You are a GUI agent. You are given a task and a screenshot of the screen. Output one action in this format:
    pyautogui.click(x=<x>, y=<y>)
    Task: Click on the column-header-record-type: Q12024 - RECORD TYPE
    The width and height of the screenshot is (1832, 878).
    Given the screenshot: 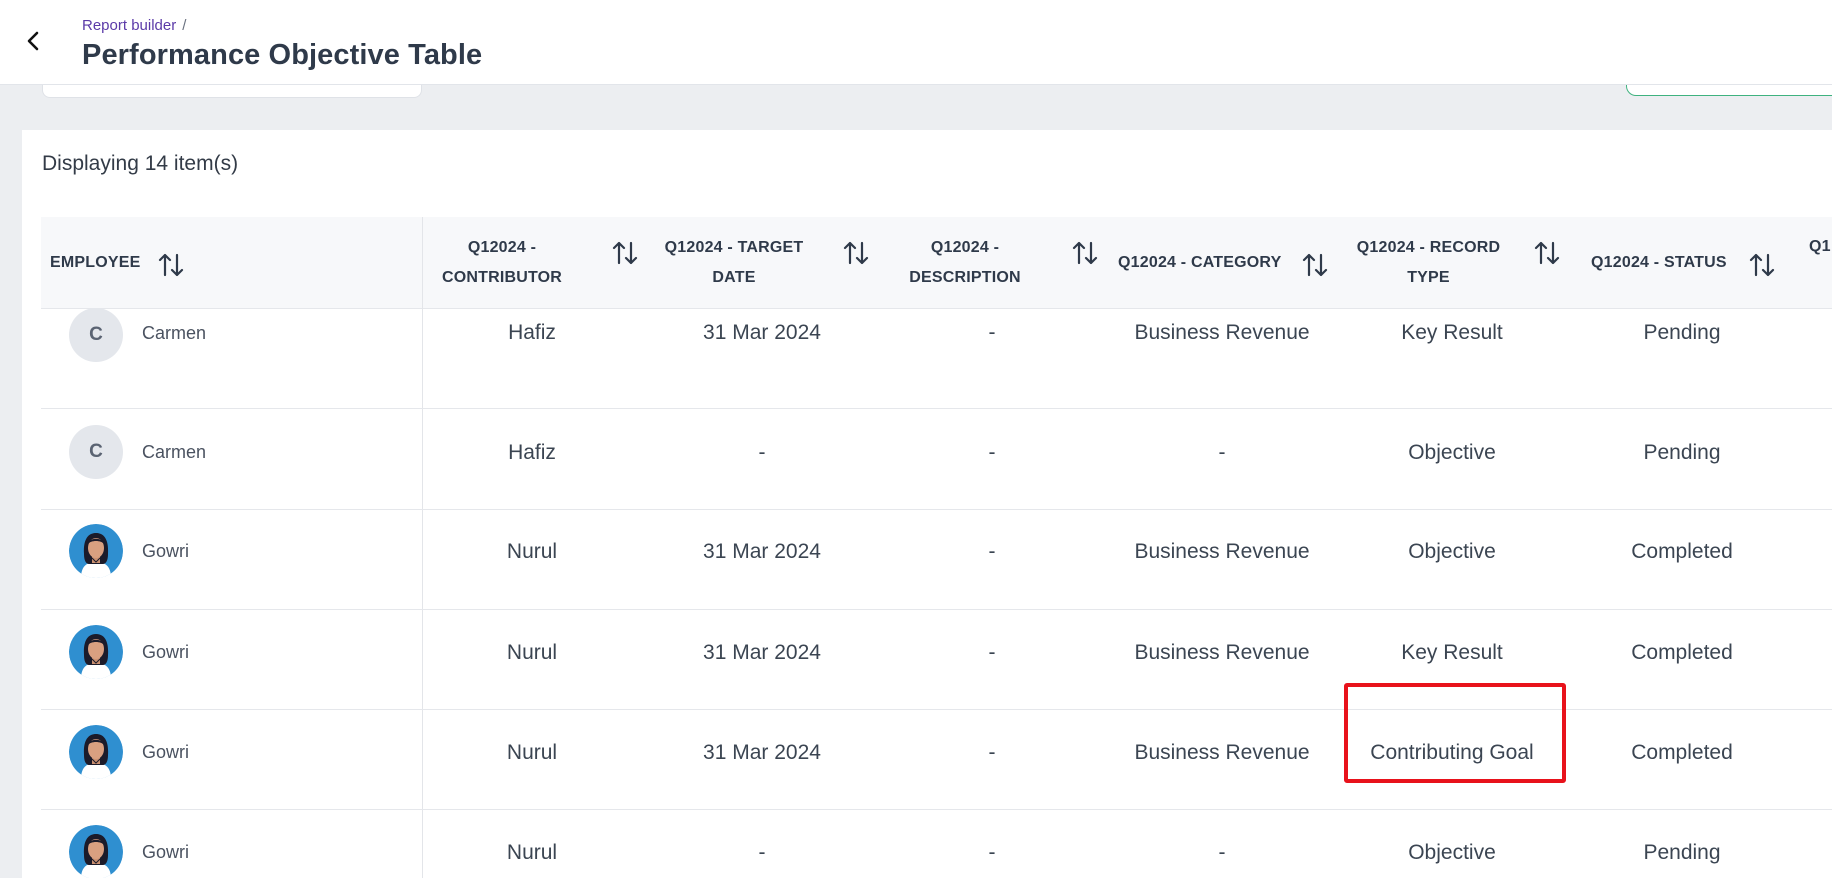 What is the action you would take?
    pyautogui.click(x=1428, y=262)
    